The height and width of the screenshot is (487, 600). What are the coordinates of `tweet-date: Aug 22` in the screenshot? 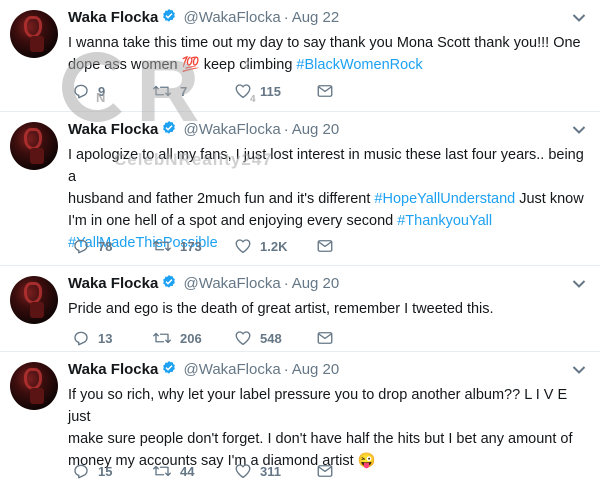 It's located at (316, 17).